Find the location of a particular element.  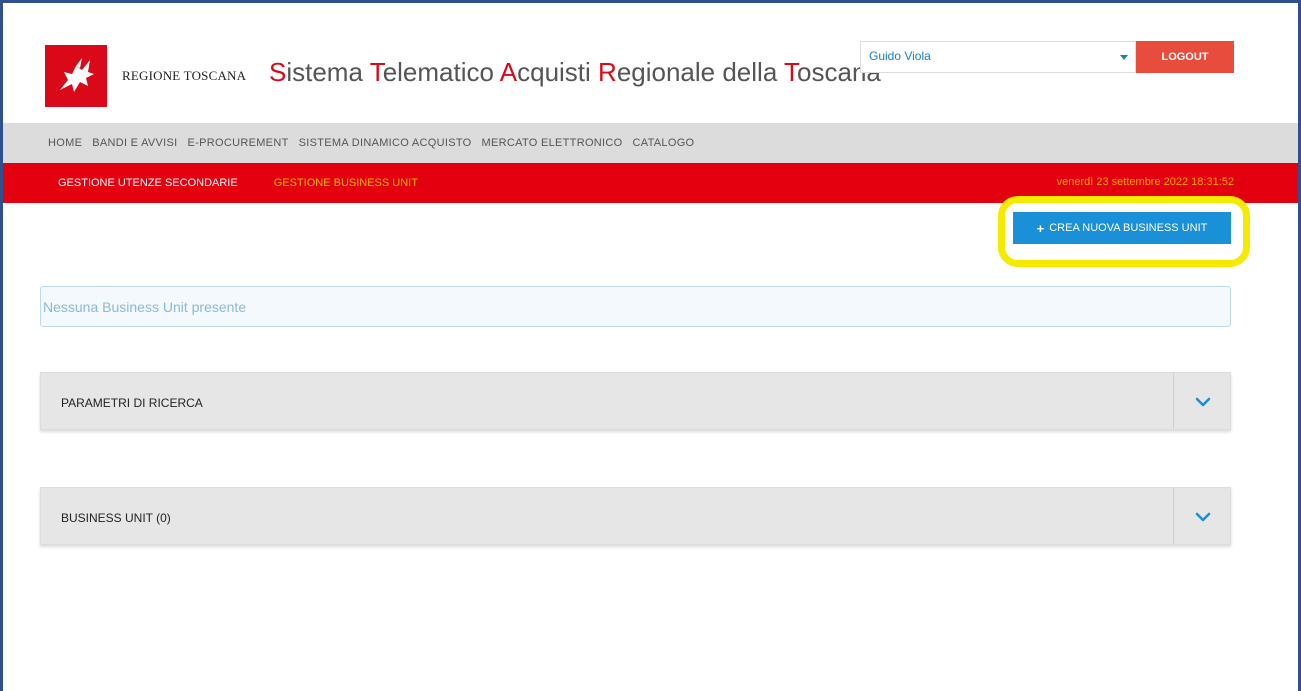

nav-item-bandi-e-avvisi: BANDI E AVVISI is located at coordinates (134, 143).